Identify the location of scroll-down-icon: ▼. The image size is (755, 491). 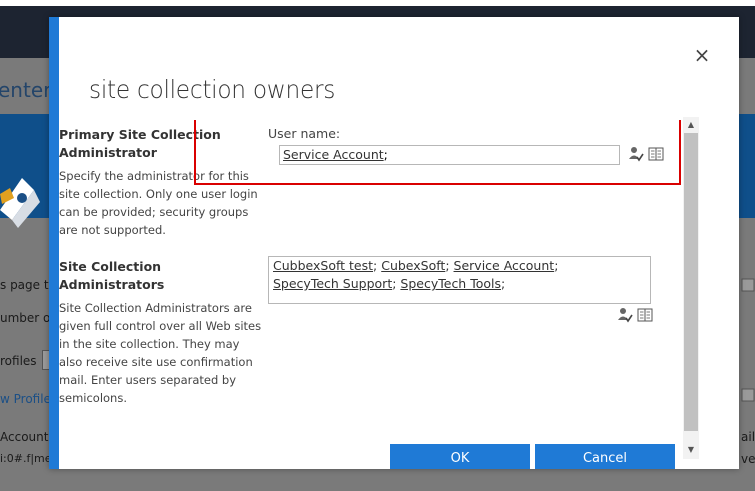
(691, 450).